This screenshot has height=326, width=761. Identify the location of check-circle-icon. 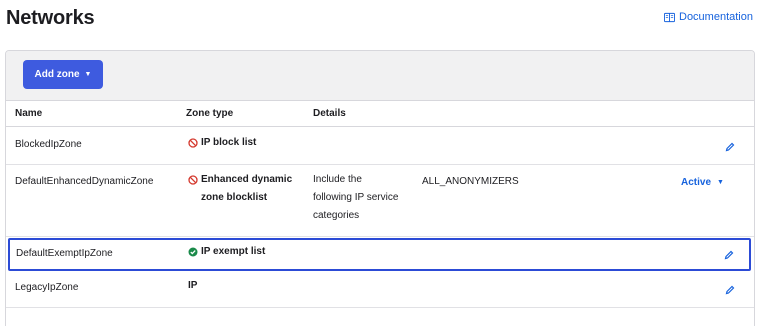
(193, 252).